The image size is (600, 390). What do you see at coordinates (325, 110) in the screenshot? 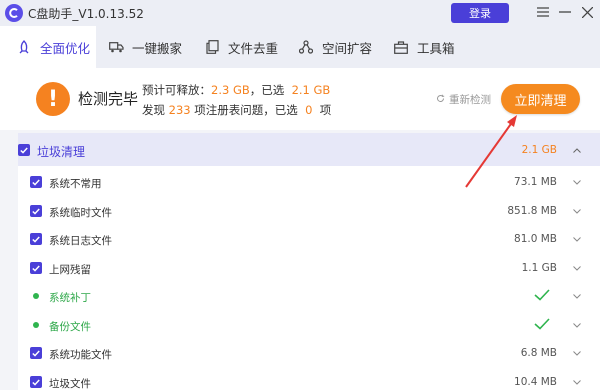
I see `registry-suffix: 项` at bounding box center [325, 110].